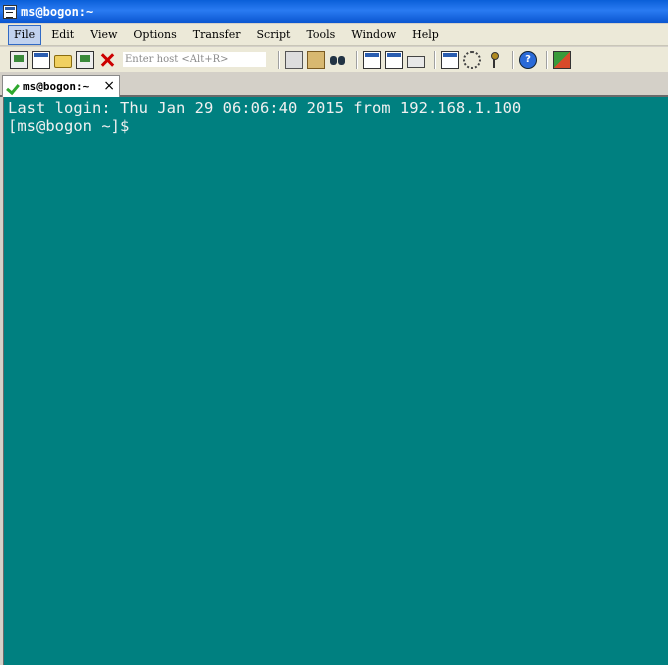 The width and height of the screenshot is (668, 665). What do you see at coordinates (338, 60) in the screenshot?
I see `find-icon` at bounding box center [338, 60].